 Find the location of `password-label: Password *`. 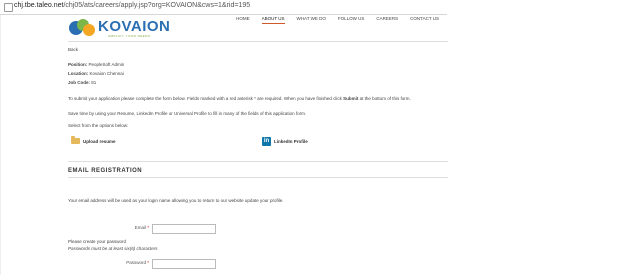

password-label: Password * is located at coordinates (137, 262).